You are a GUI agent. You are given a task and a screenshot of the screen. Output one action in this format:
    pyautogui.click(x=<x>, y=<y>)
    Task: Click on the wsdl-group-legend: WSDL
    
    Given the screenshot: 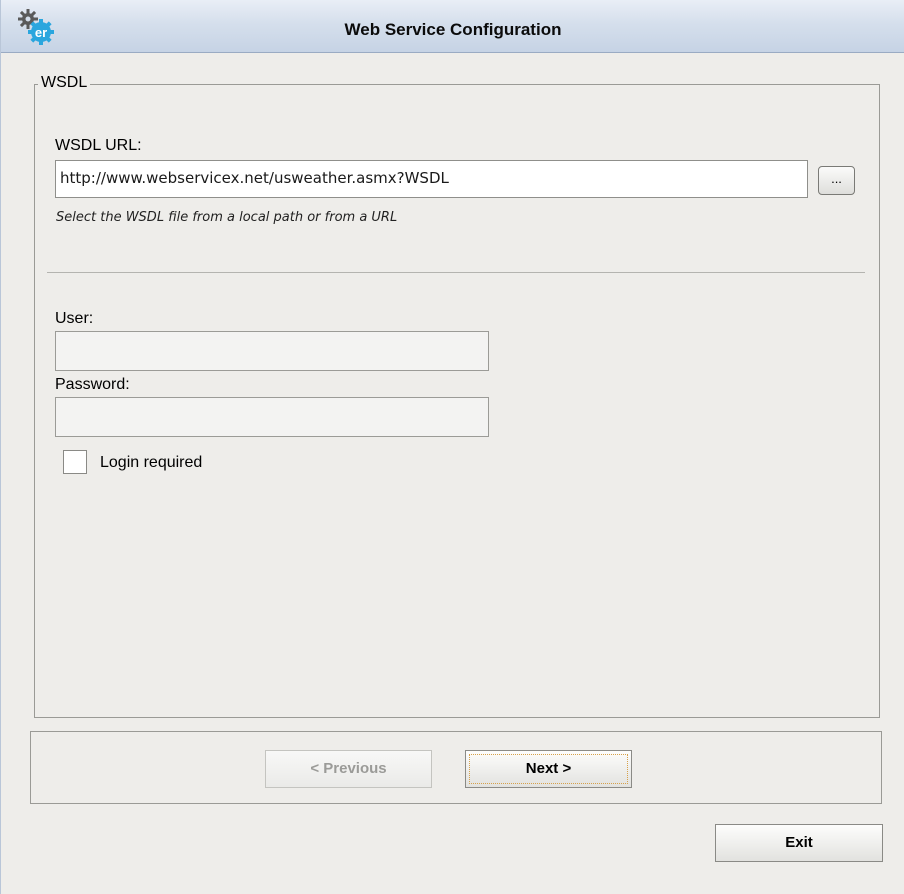 What is the action you would take?
    pyautogui.click(x=64, y=83)
    